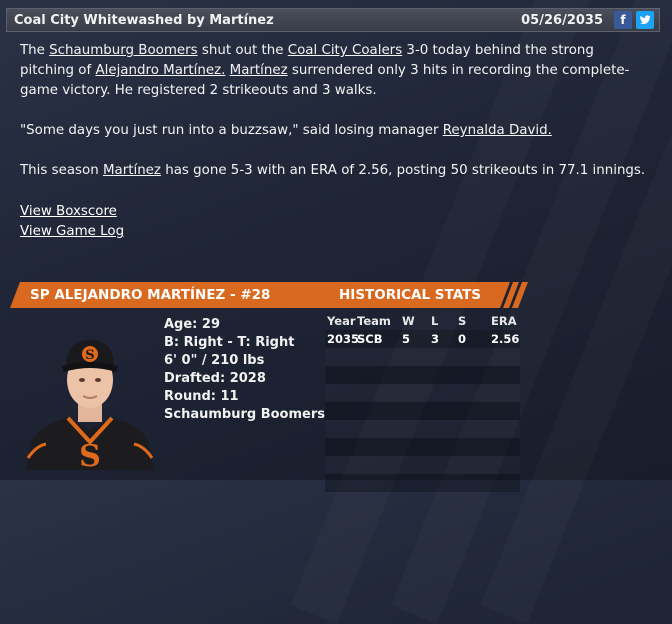 The width and height of the screenshot is (672, 624). What do you see at coordinates (90, 396) in the screenshot?
I see `player-photo: S S` at bounding box center [90, 396].